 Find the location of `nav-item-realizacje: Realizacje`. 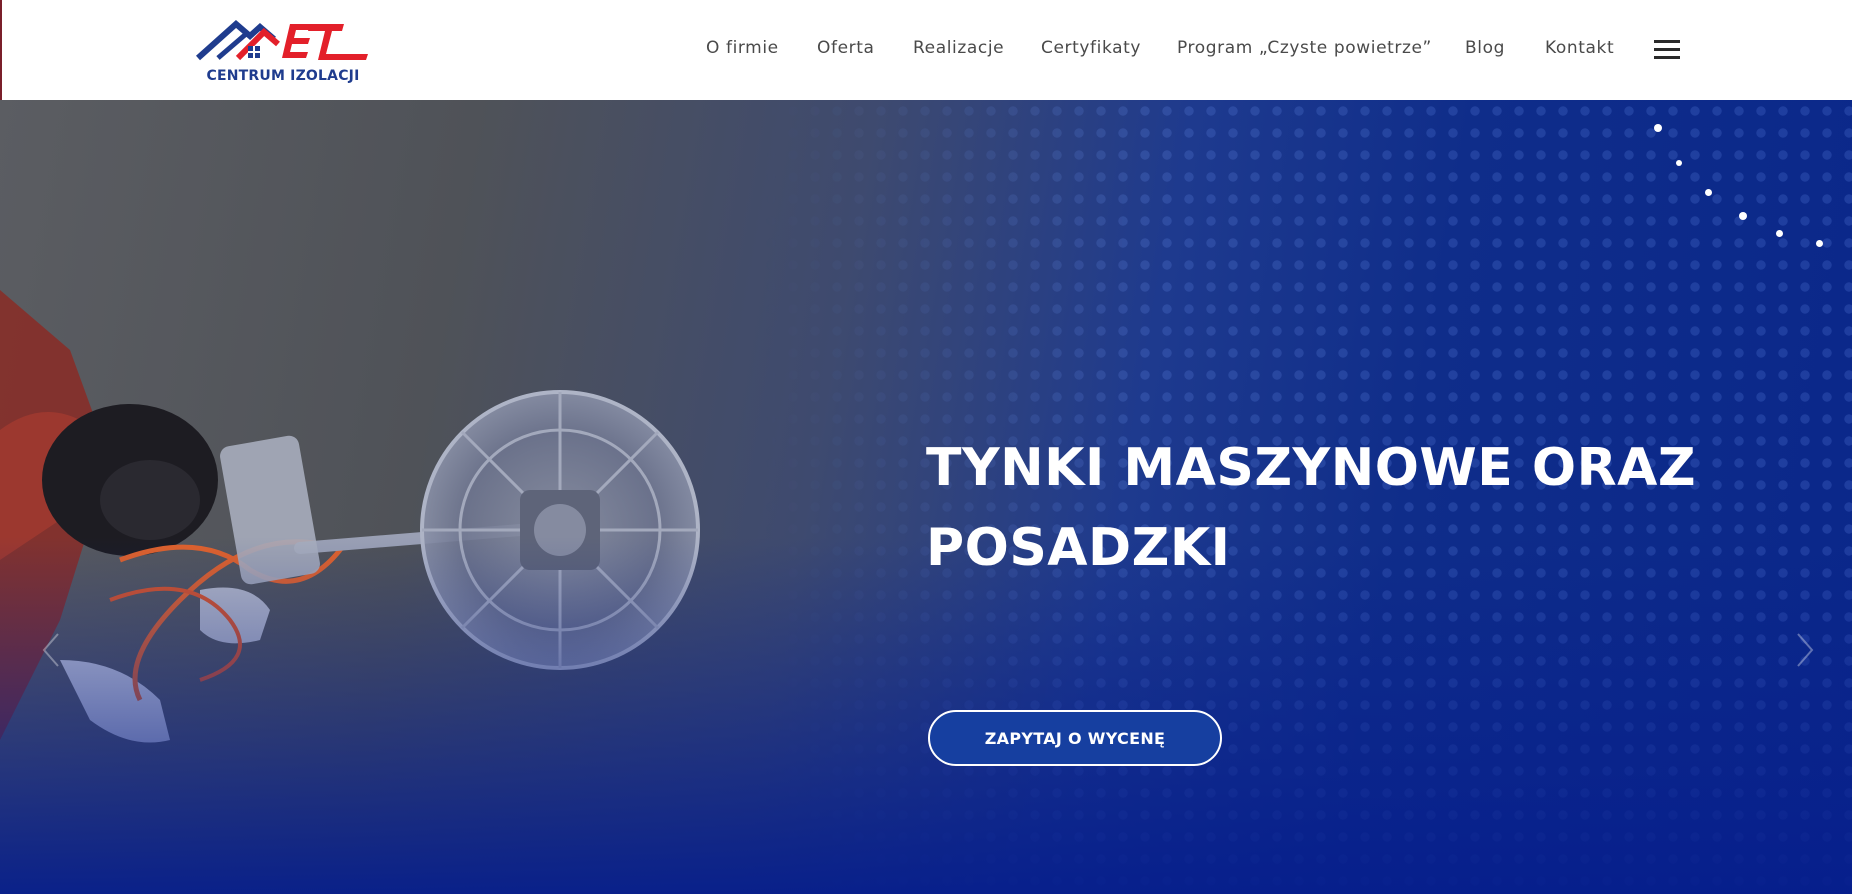

nav-item-realizacje: Realizacje is located at coordinates (958, 48).